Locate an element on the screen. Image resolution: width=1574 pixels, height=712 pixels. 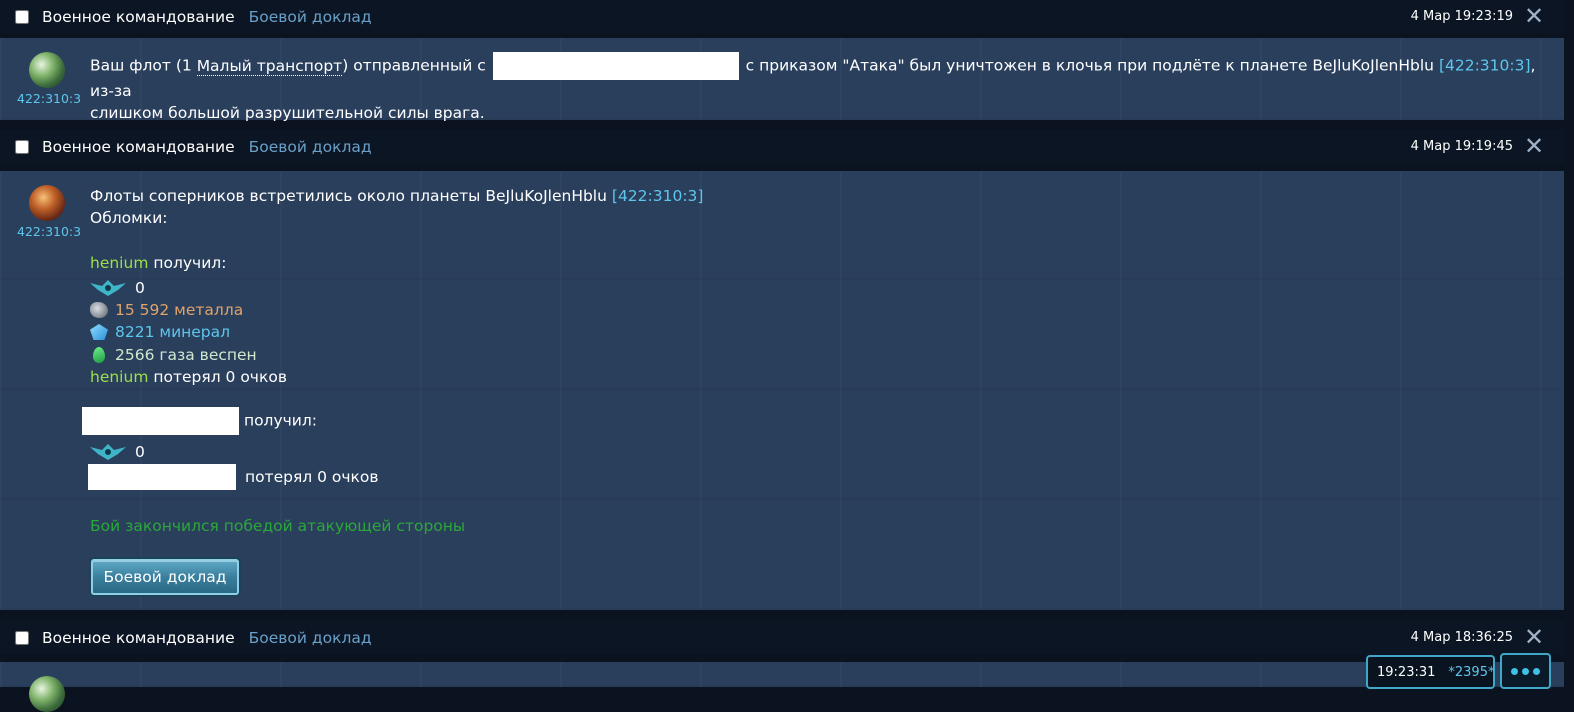
defender-received: получил: is located at coordinates (199, 421).